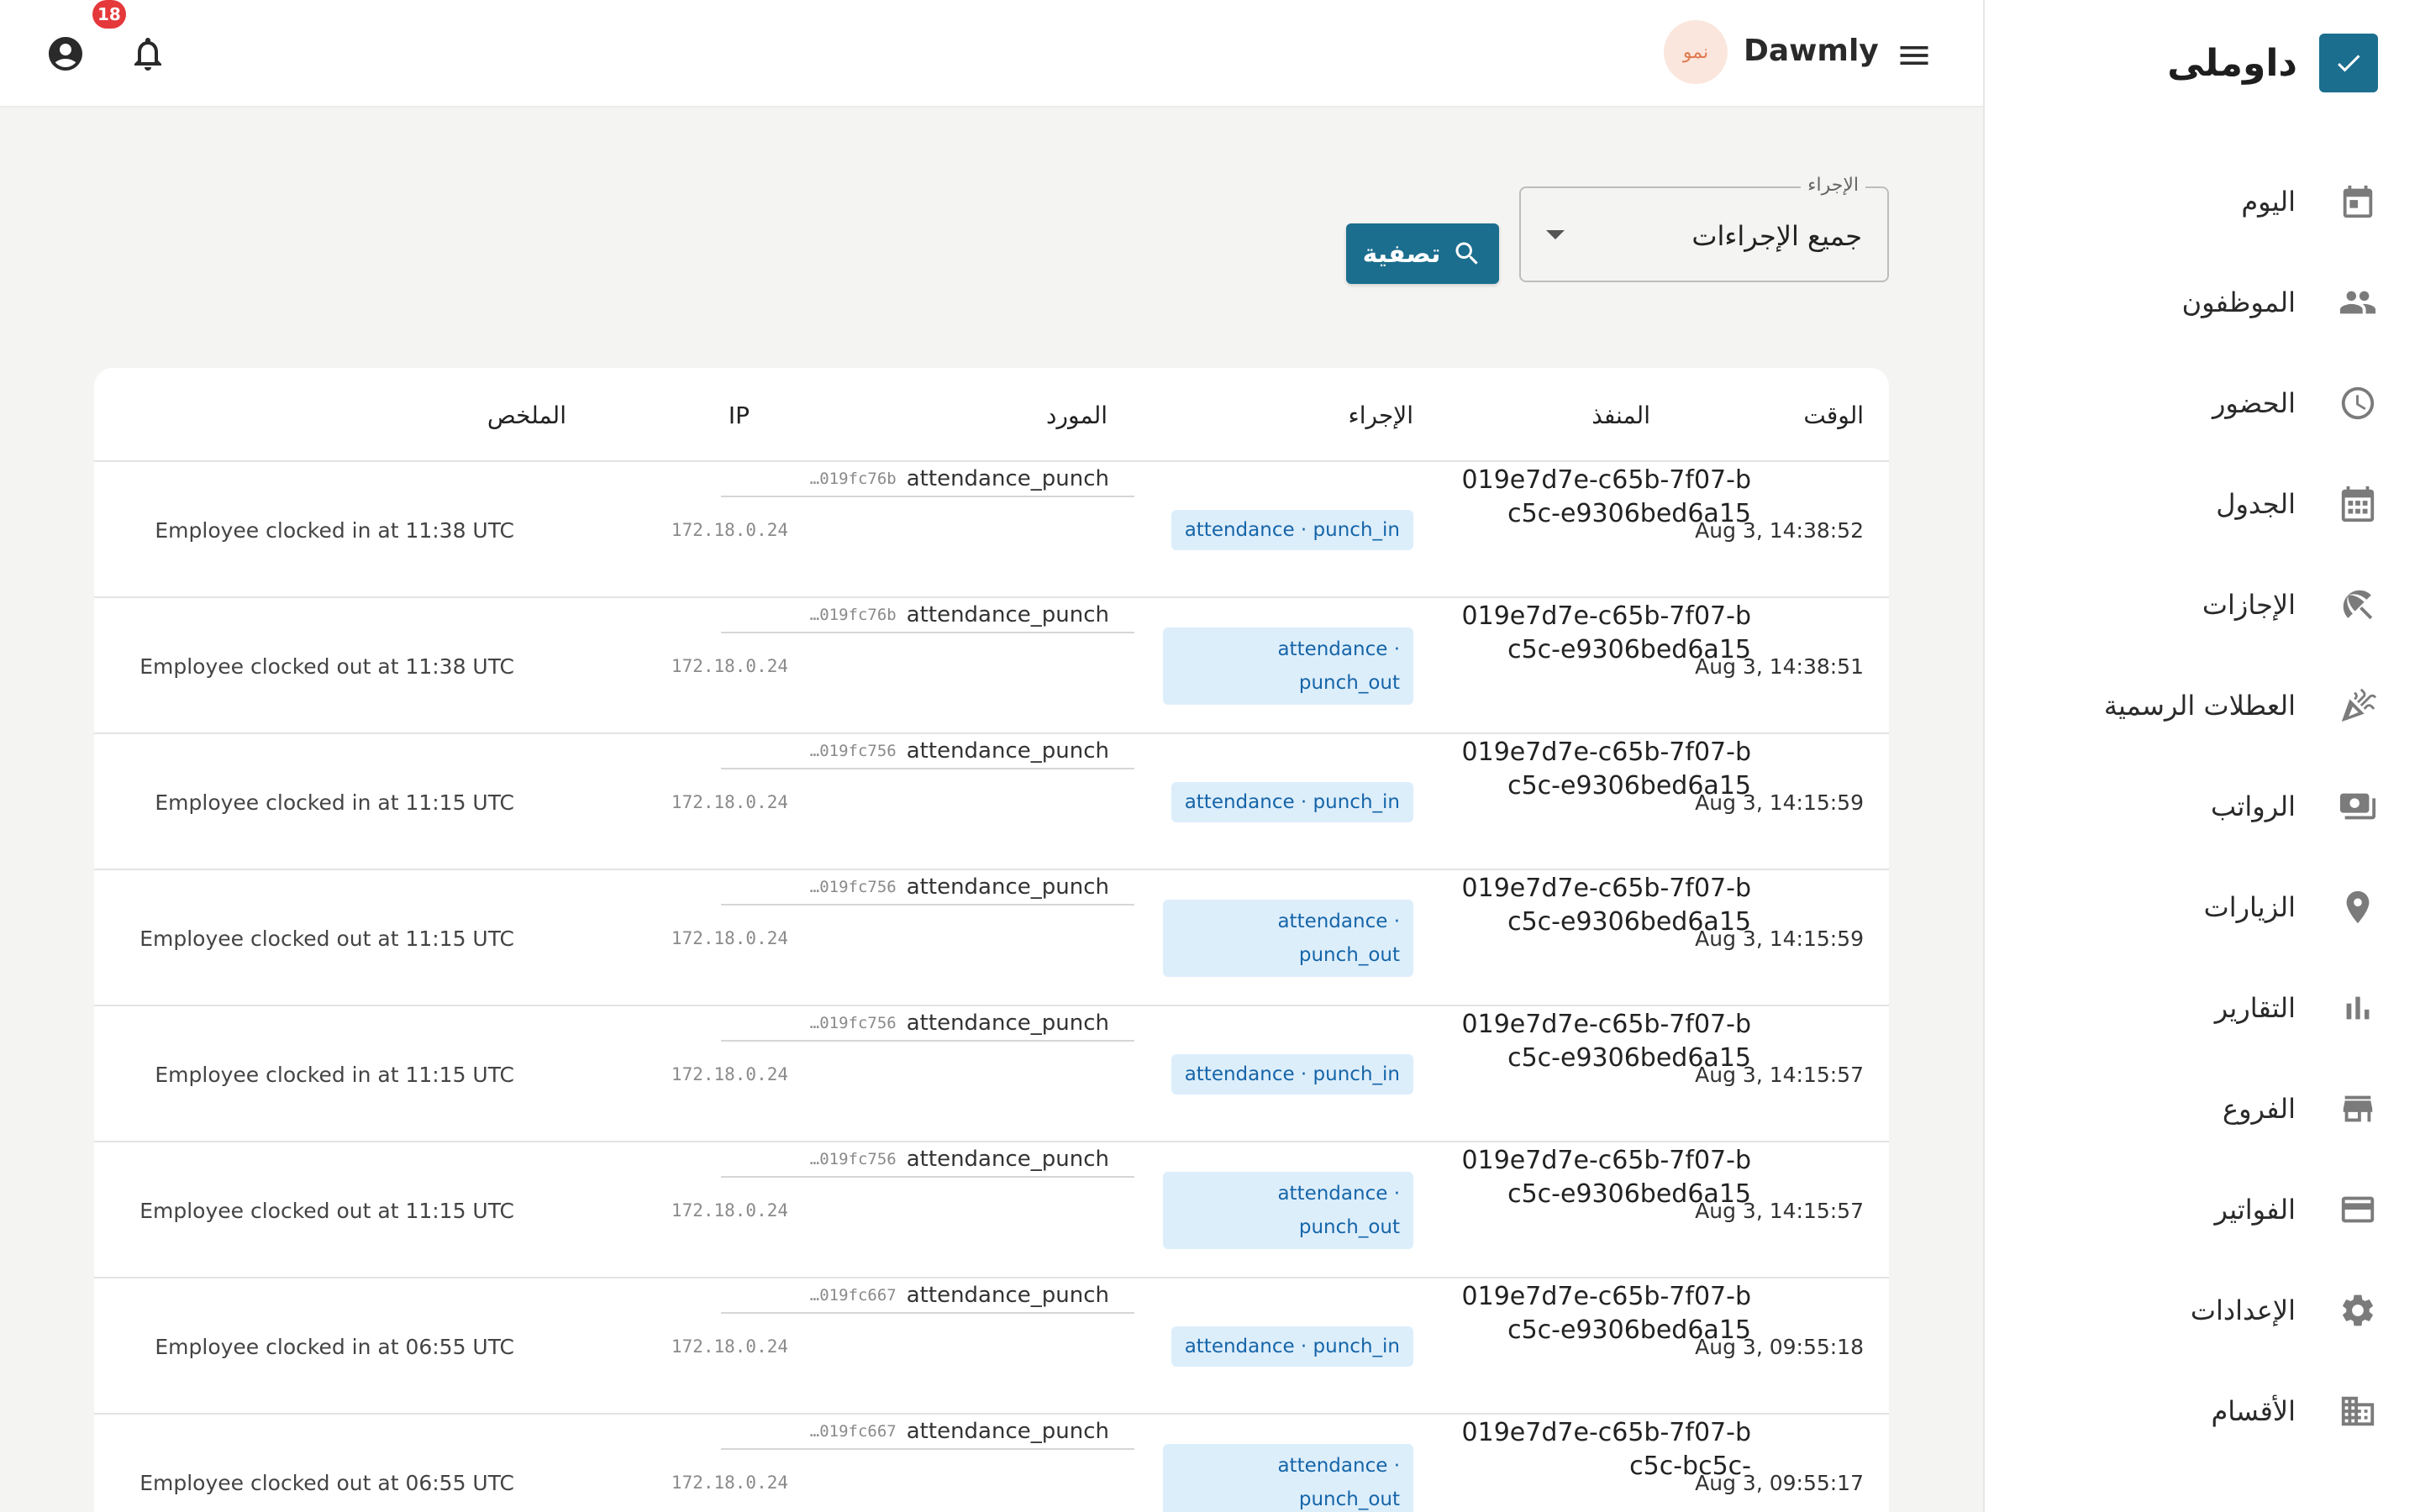 The width and height of the screenshot is (2420, 1512). I want to click on sidebar-item-leaves: الإجازات, so click(2202, 604).